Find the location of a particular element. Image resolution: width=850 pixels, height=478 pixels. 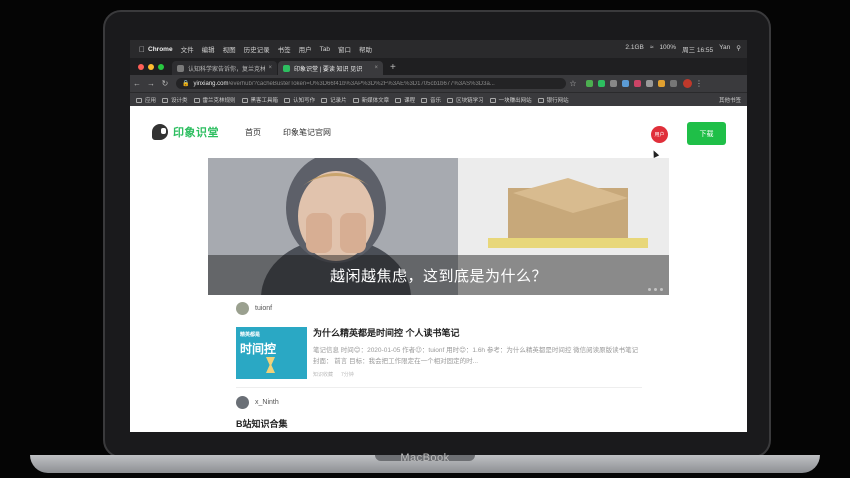

bookmark-label: 课程 is located at coordinates (410, 101).